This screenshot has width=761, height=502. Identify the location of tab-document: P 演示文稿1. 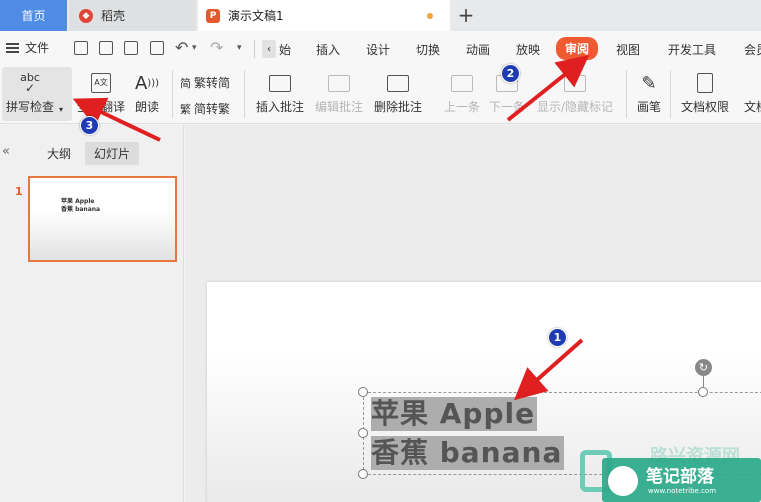
(324, 15).